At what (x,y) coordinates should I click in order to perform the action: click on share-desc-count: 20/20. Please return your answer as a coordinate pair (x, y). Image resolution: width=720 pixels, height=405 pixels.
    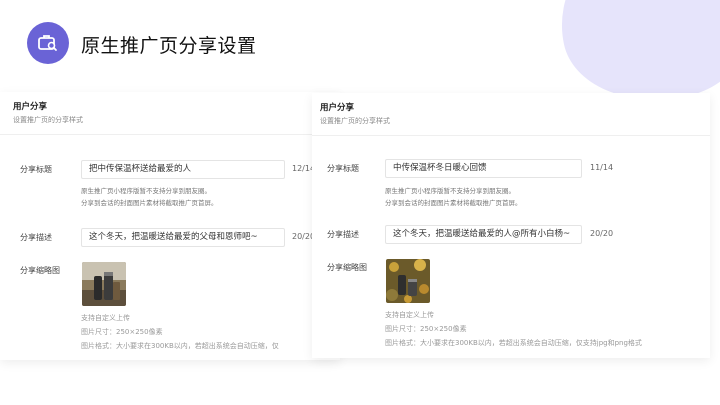
    Looking at the image, I should click on (602, 233).